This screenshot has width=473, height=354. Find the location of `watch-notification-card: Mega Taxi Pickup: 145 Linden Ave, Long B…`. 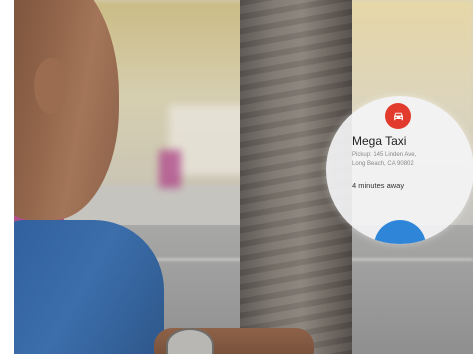

watch-notification-card: Mega Taxi Pickup: 145 Linden Ave, Long B… is located at coordinates (399, 170).